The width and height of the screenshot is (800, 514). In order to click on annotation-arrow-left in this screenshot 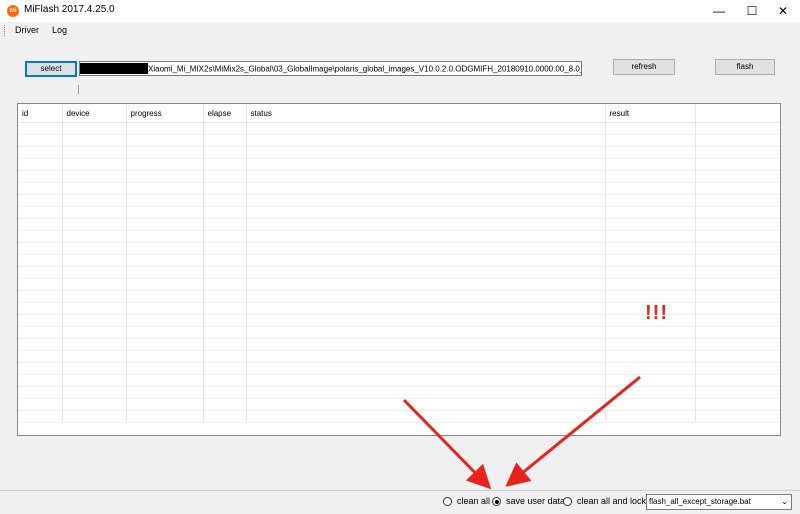, I will do `click(447, 444)`.